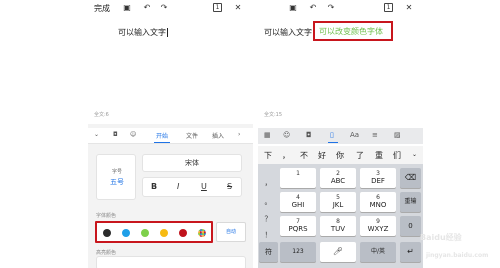  Describe the element at coordinates (106, 216) in the screenshot. I see `font-color-label: 字体颜色` at that location.